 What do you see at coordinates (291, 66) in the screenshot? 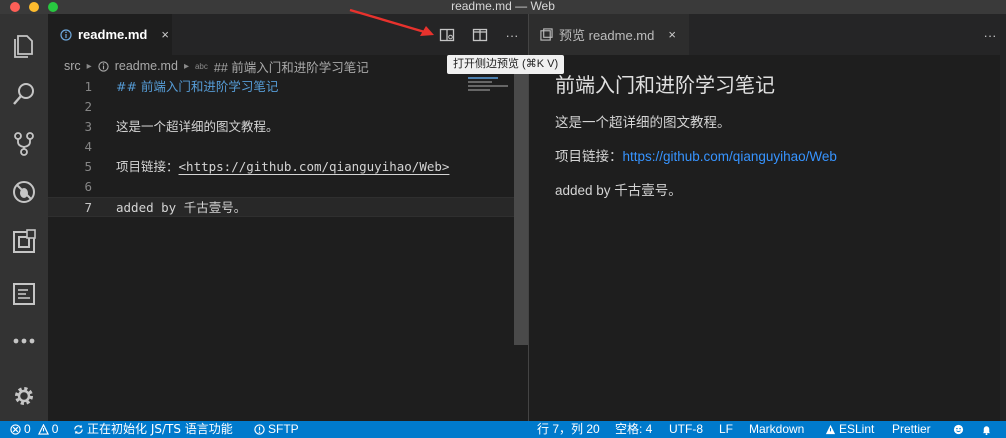
I see `breadcrumb-symbol: ## 前端入门和进阶学习笔记` at bounding box center [291, 66].